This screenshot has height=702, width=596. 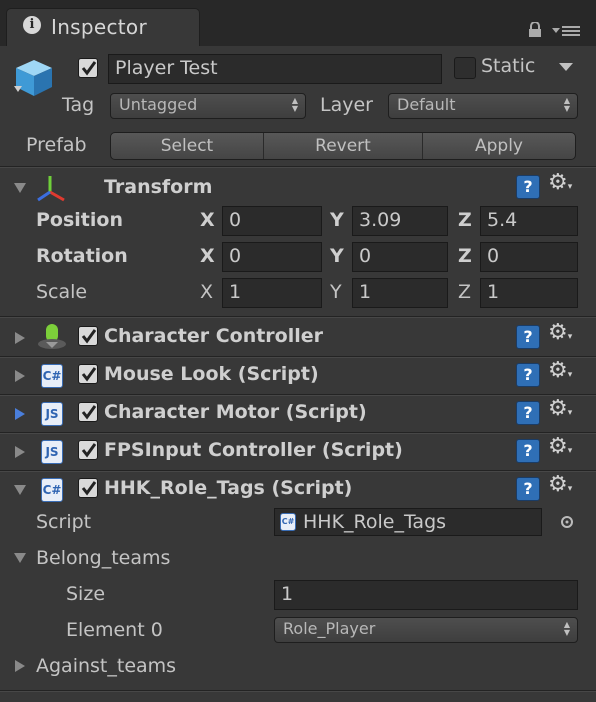 What do you see at coordinates (208, 106) in the screenshot?
I see `tag-dropdown: Untagged ▲ ▼` at bounding box center [208, 106].